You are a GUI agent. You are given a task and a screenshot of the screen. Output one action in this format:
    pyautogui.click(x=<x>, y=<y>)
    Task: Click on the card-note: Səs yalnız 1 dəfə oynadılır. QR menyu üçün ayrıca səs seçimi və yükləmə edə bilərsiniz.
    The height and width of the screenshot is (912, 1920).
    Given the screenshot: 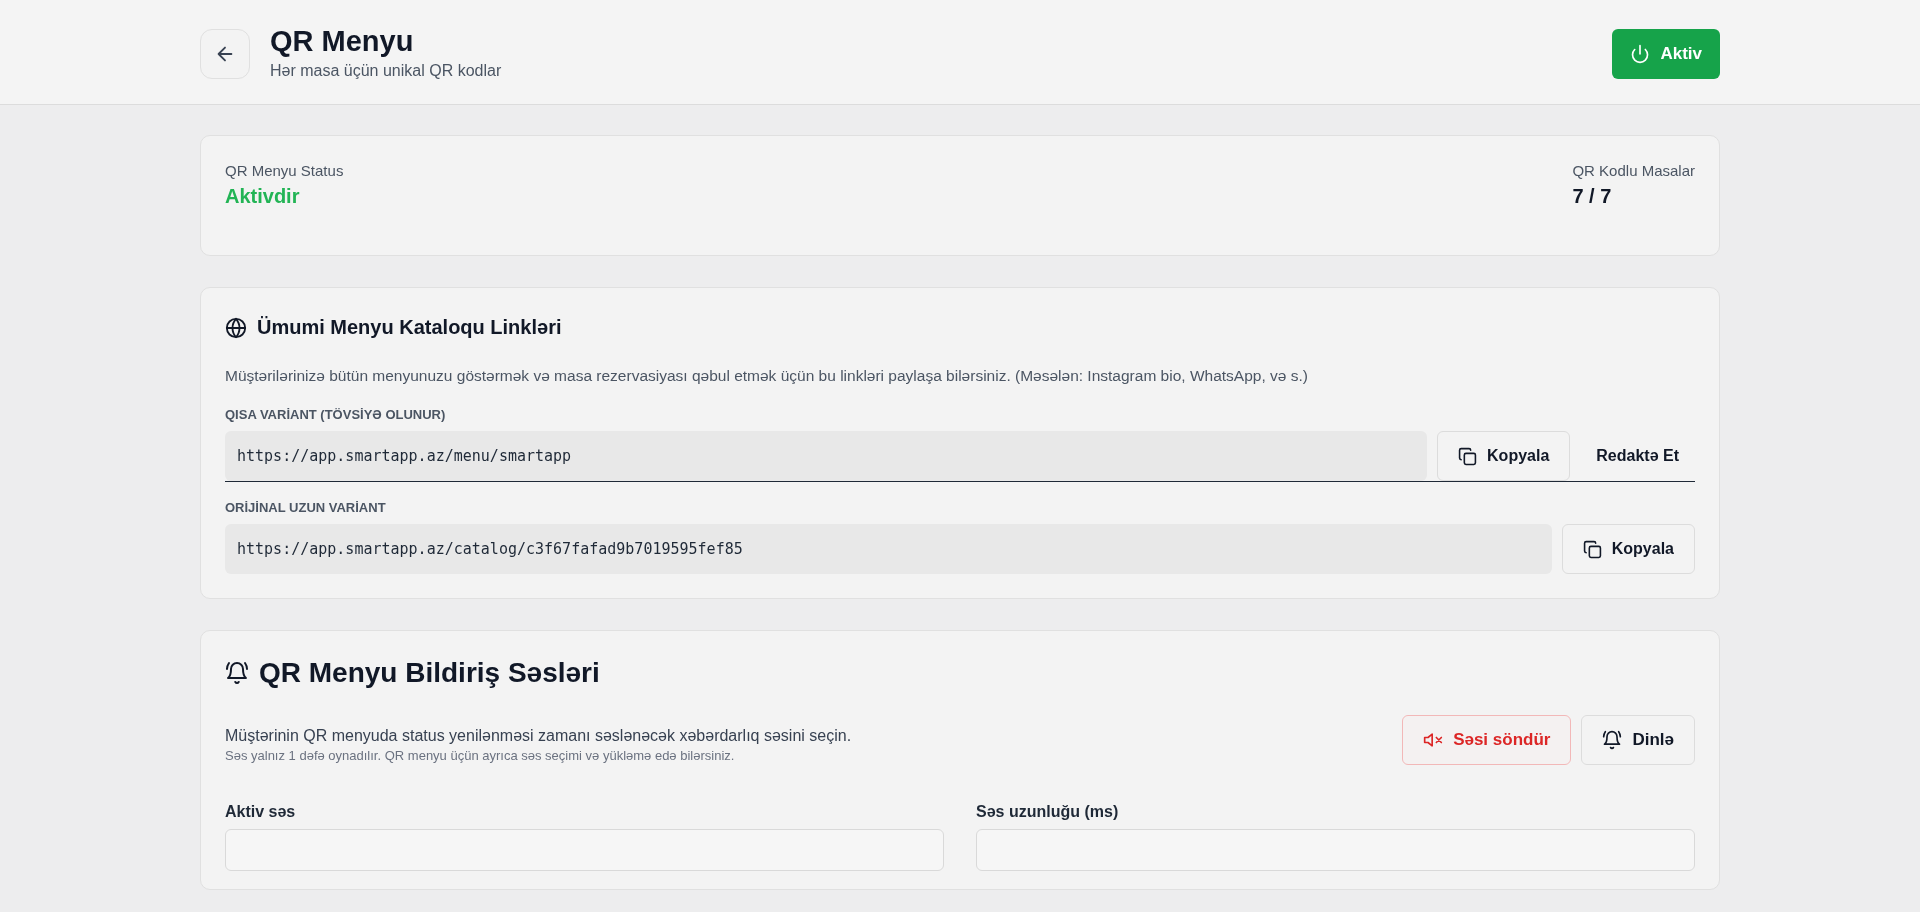 What is the action you would take?
    pyautogui.click(x=480, y=755)
    